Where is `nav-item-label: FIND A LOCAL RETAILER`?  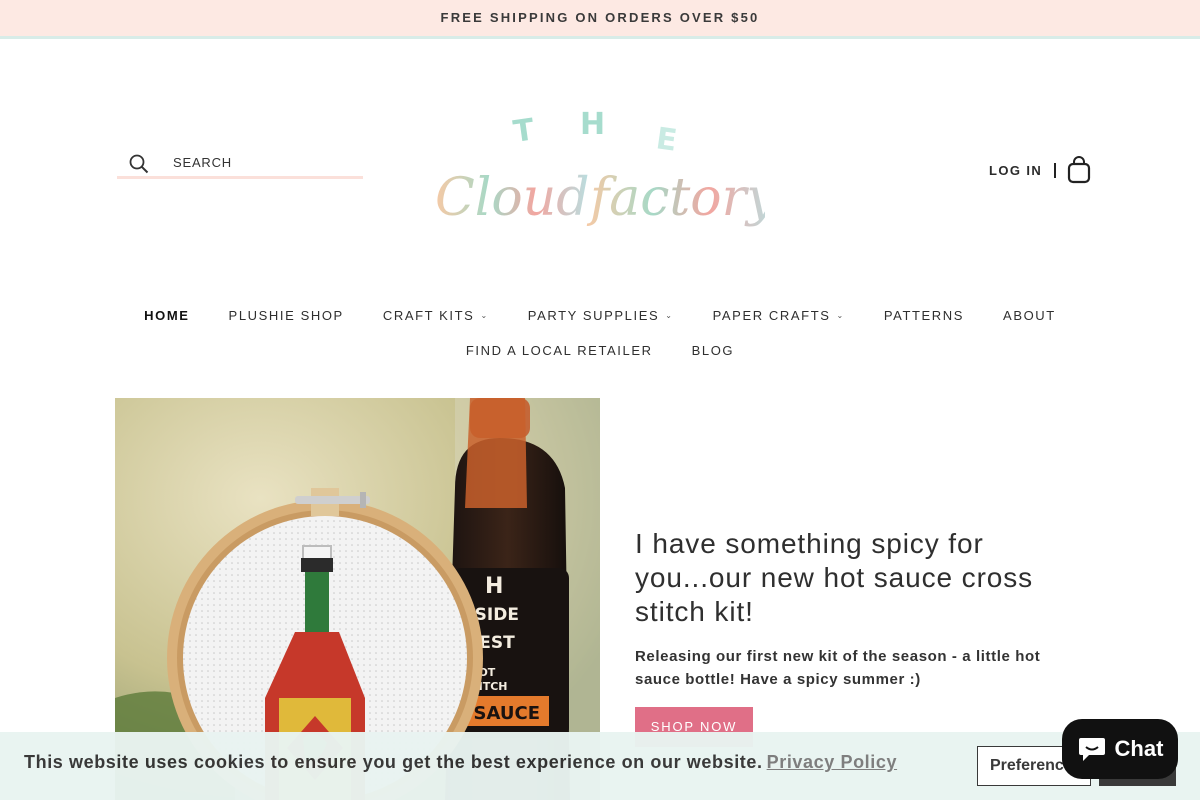 nav-item-label: FIND A LOCAL RETAILER is located at coordinates (559, 350).